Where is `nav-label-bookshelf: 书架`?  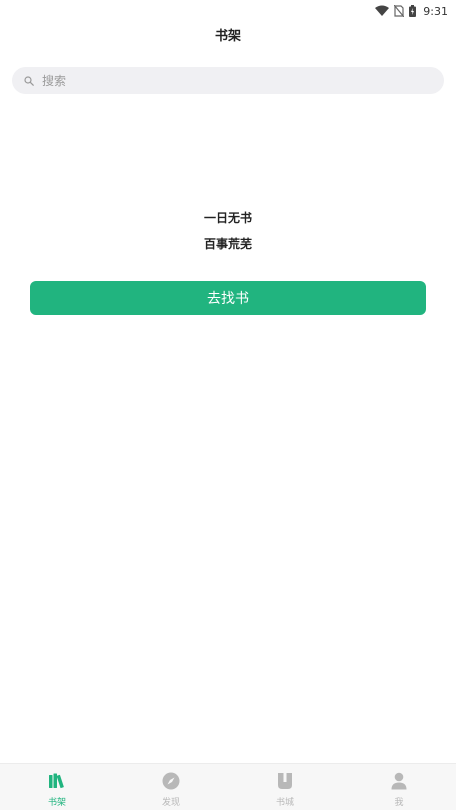 nav-label-bookshelf: 书架 is located at coordinates (56, 803).